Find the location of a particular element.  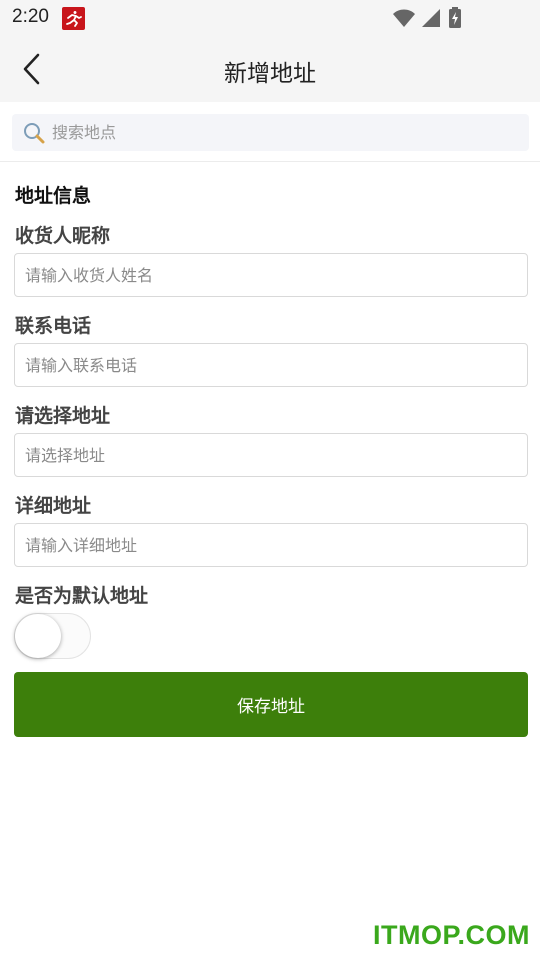

phone-input is located at coordinates (271, 365).